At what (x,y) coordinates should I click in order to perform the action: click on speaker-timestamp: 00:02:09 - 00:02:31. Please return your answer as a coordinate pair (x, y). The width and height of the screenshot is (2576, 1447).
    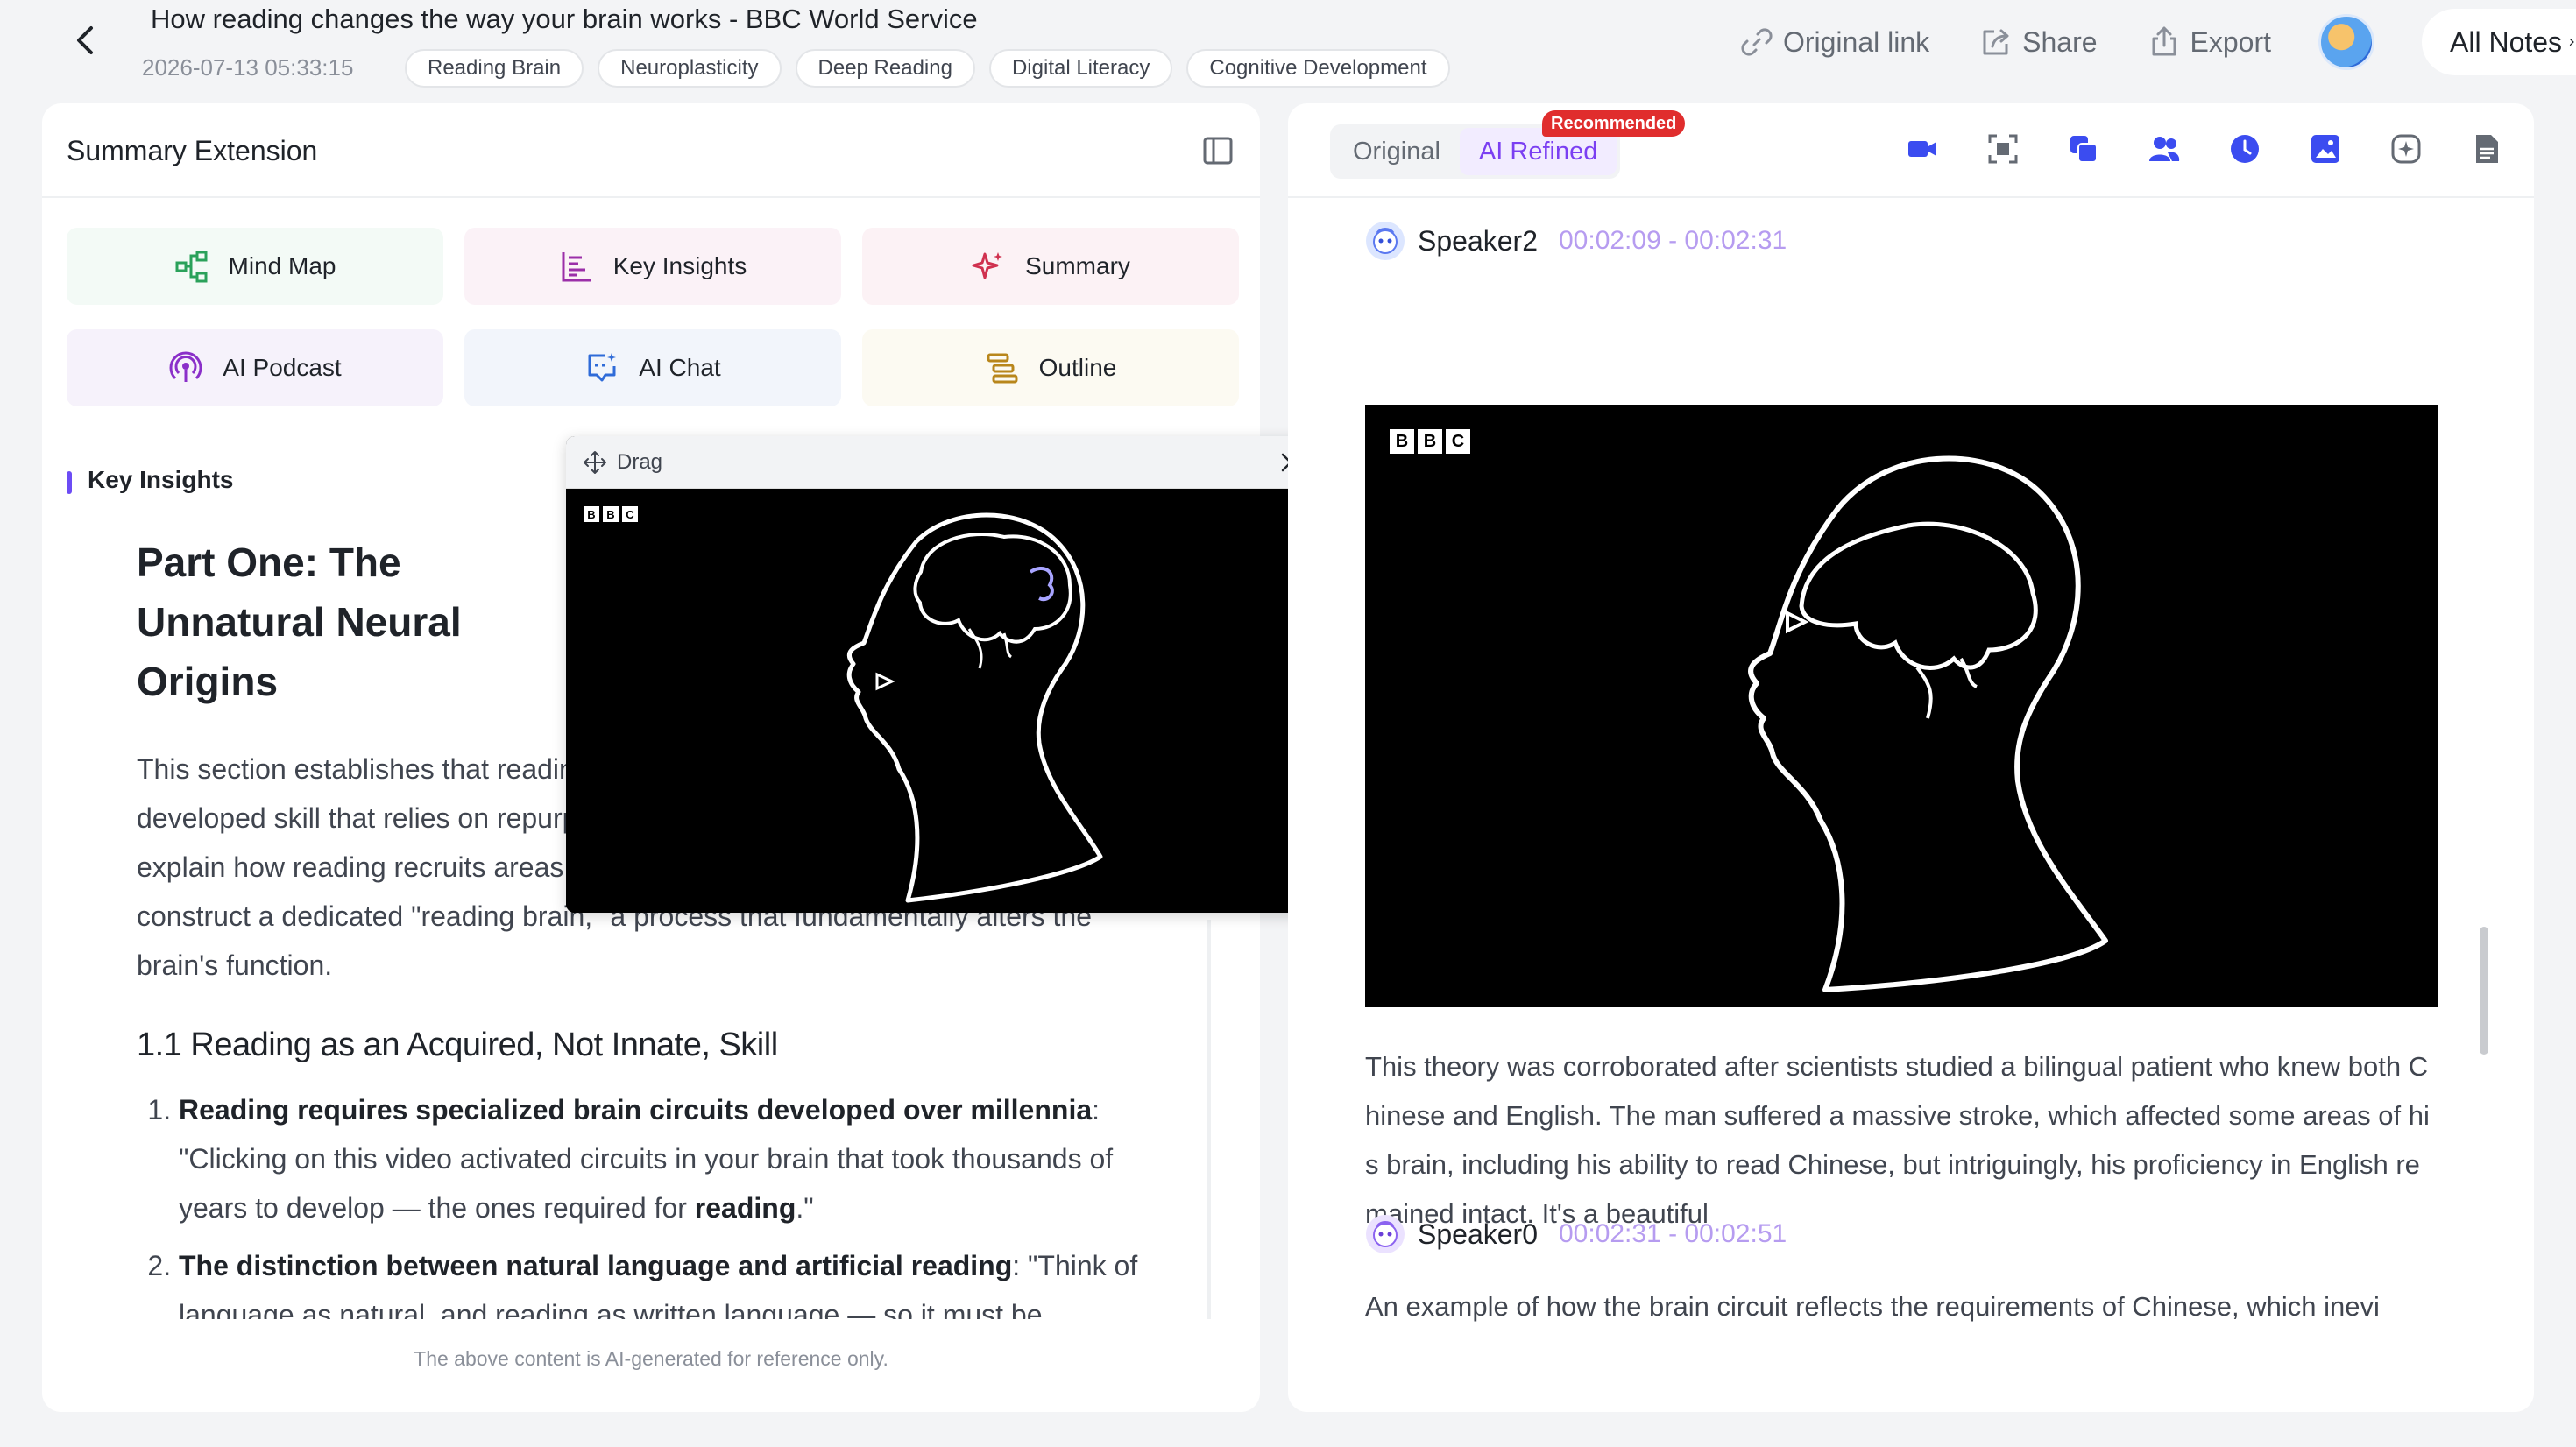
    Looking at the image, I should click on (1673, 241).